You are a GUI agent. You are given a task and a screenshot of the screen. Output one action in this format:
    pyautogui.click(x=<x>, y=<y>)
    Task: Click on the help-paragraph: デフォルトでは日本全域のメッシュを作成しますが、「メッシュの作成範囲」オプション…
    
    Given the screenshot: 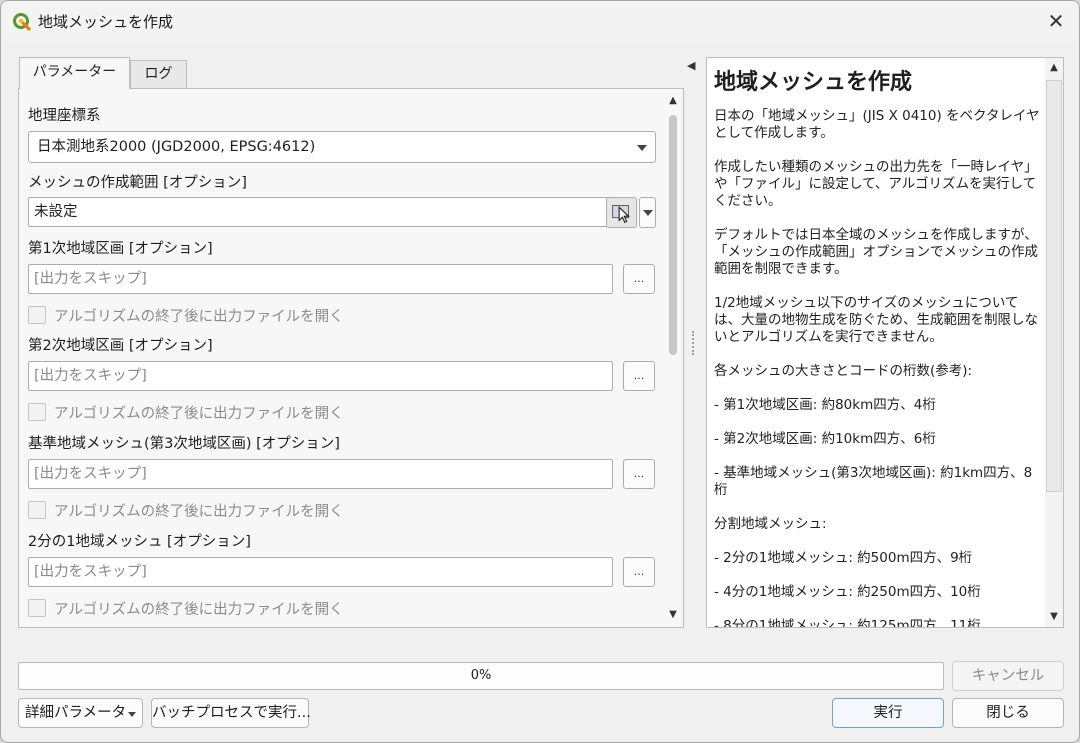 What is the action you would take?
    pyautogui.click(x=876, y=252)
    